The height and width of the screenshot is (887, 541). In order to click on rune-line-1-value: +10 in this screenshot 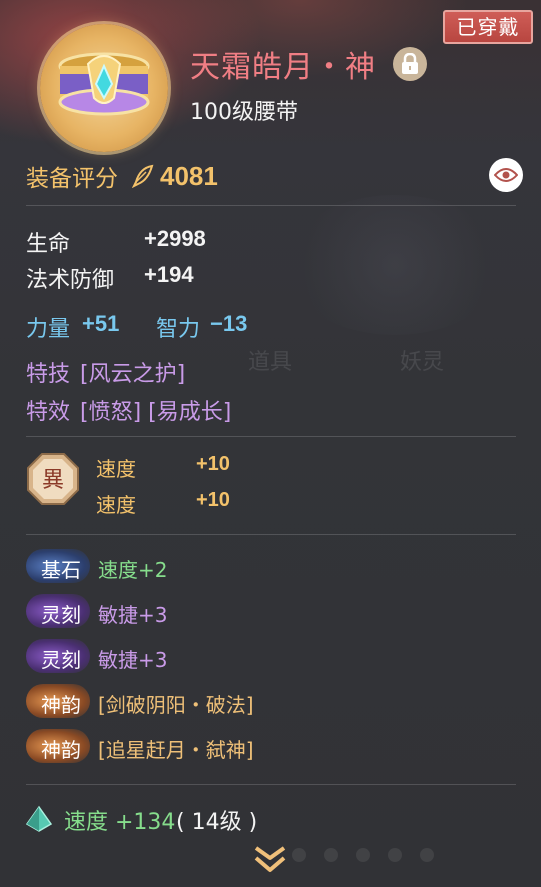, I will do `click(213, 464)`.